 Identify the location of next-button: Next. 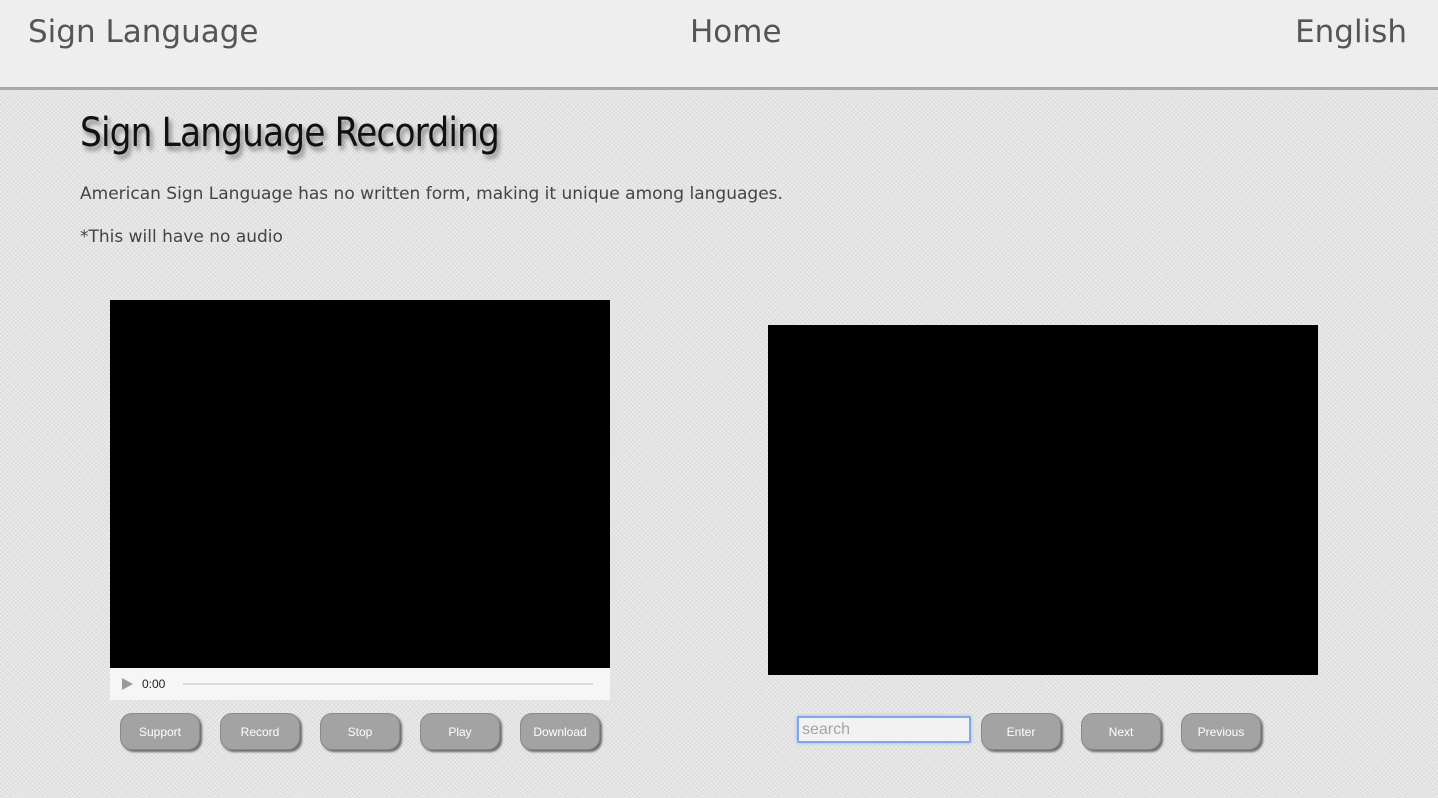
(1121, 731).